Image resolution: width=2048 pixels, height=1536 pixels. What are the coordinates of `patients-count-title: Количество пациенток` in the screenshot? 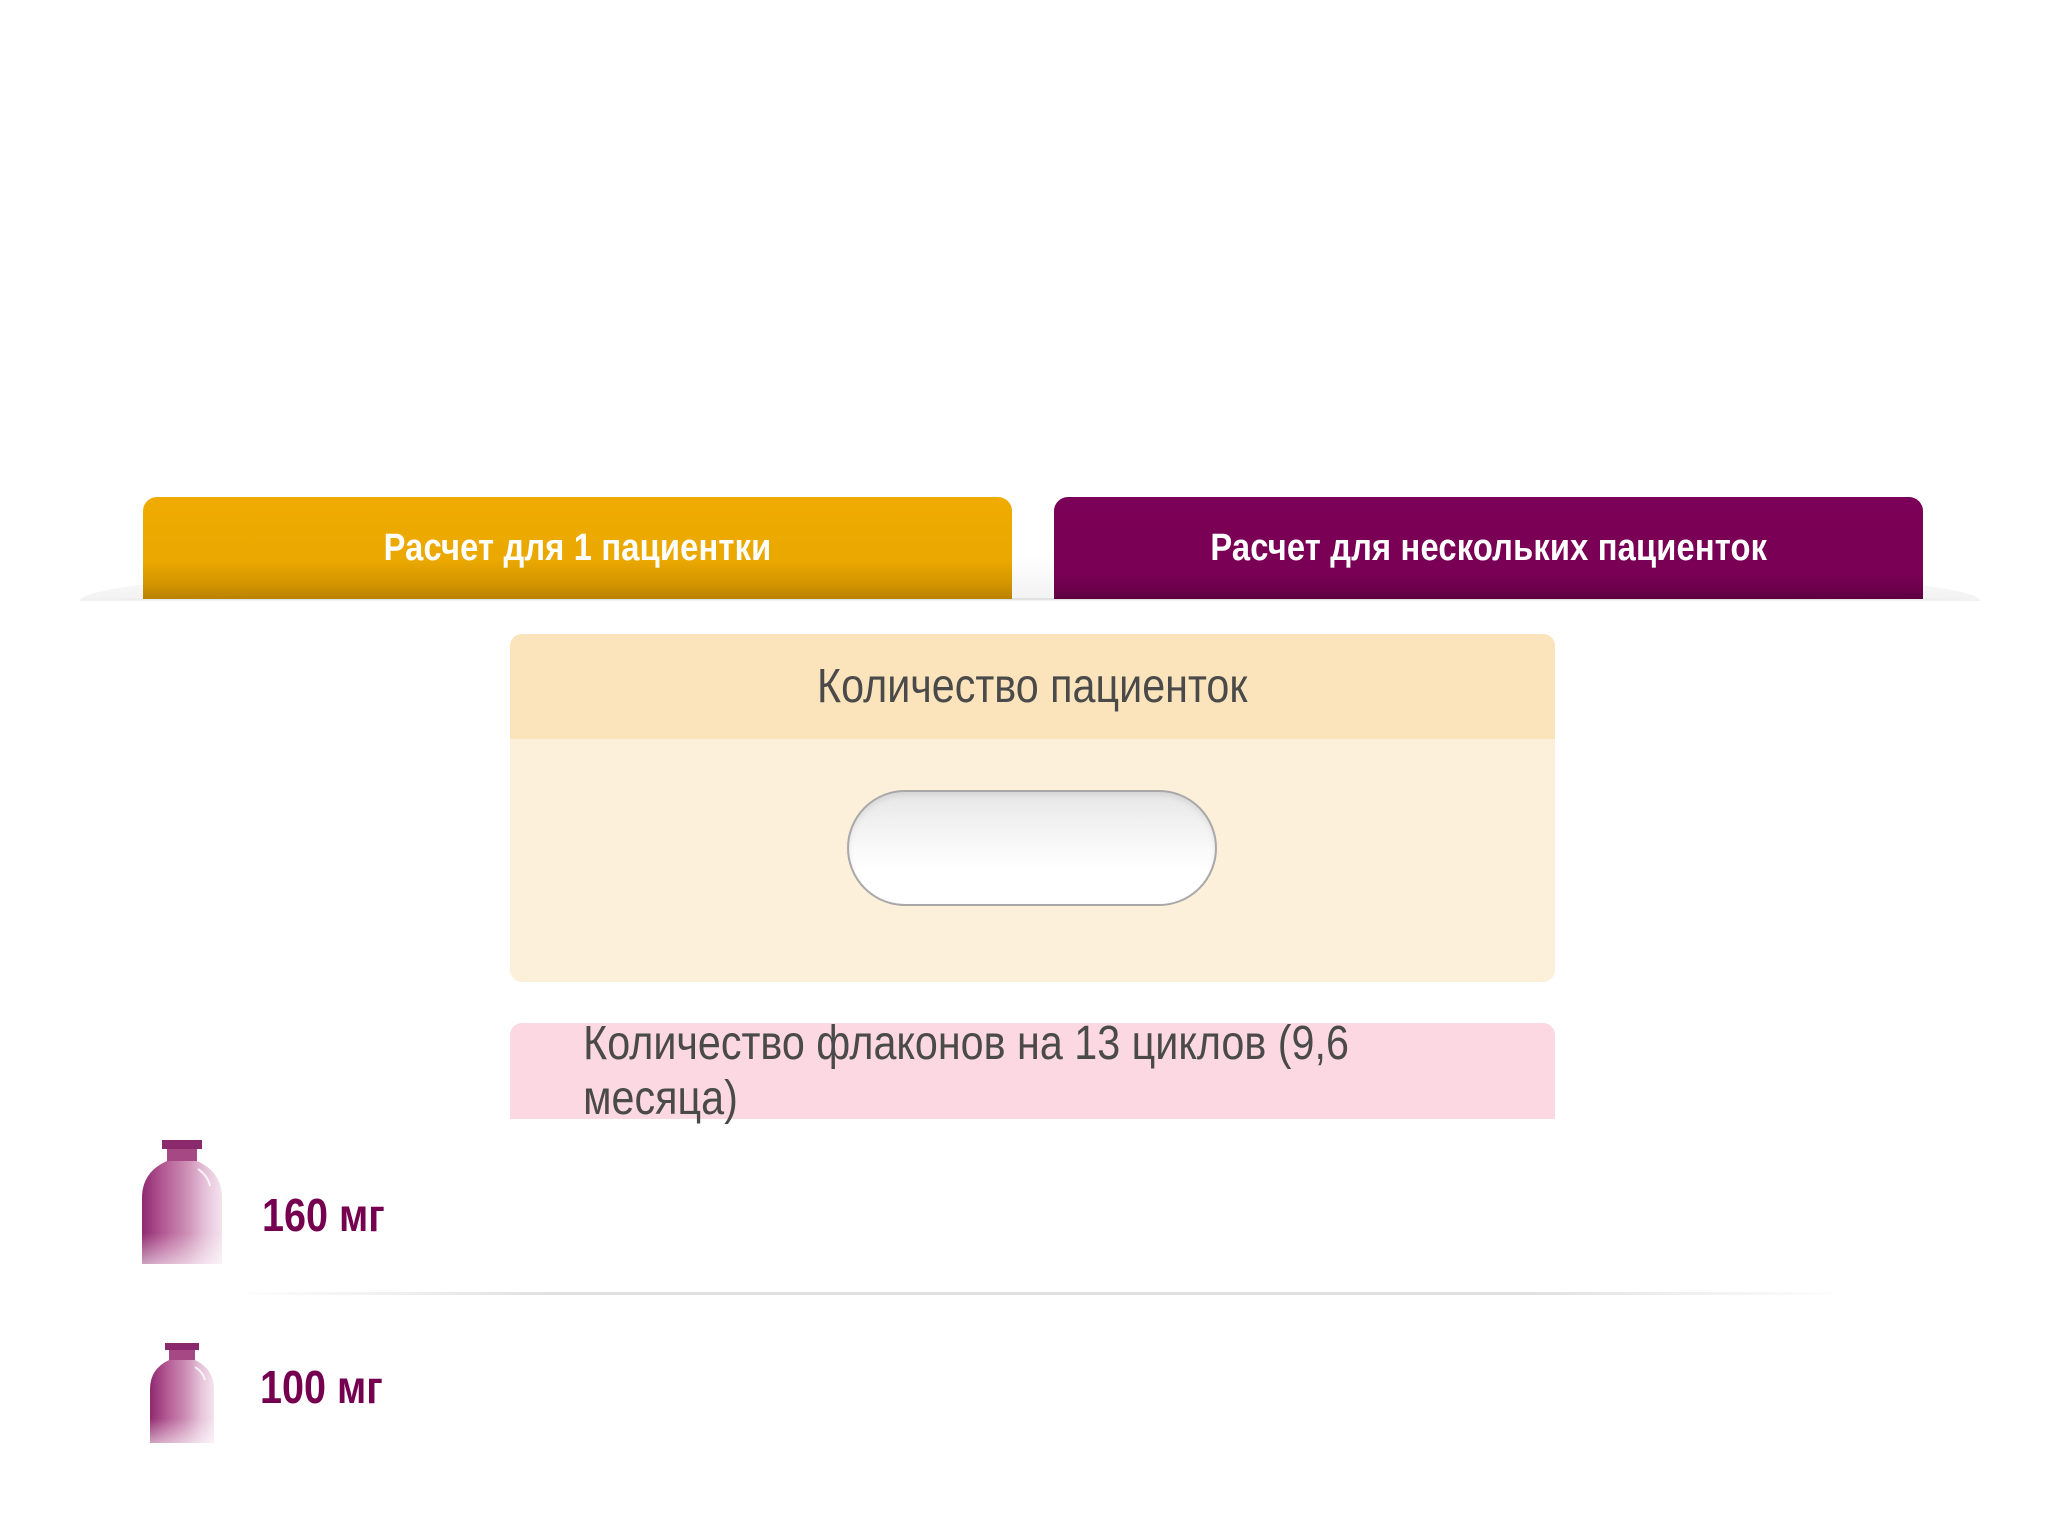 It's located at (1032, 686).